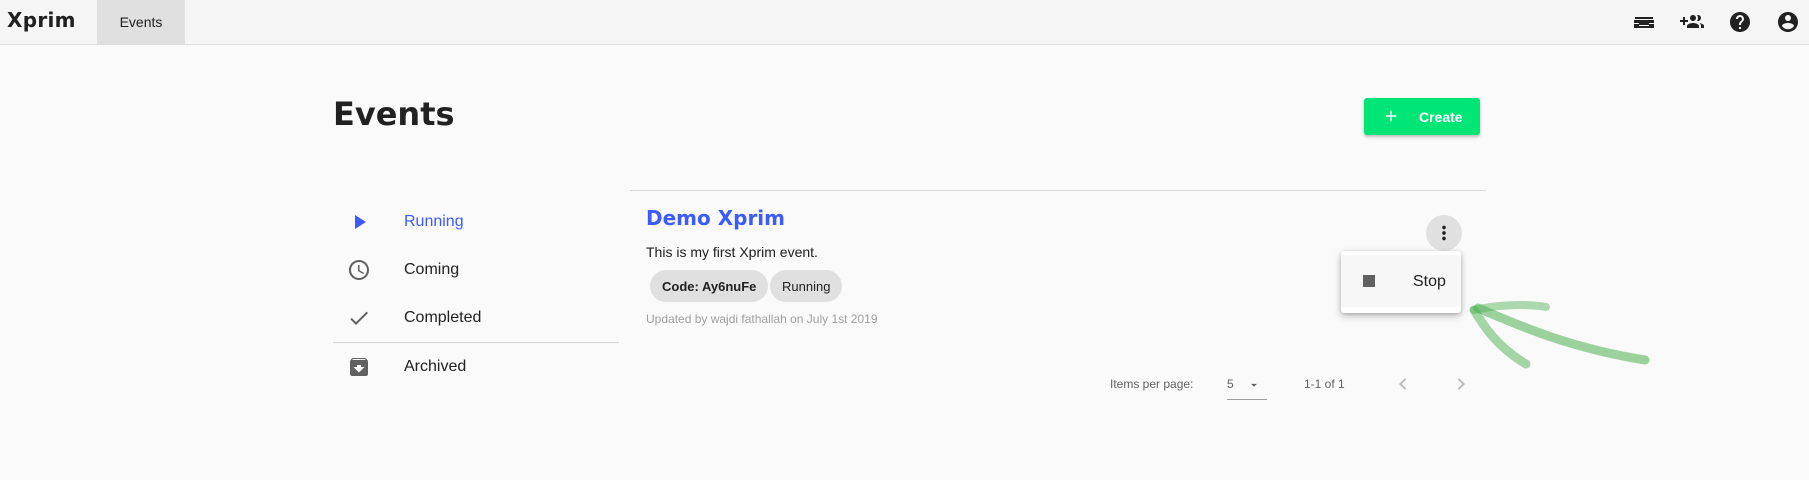 This screenshot has width=1809, height=480. I want to click on chevron-right-icon, so click(1461, 384).